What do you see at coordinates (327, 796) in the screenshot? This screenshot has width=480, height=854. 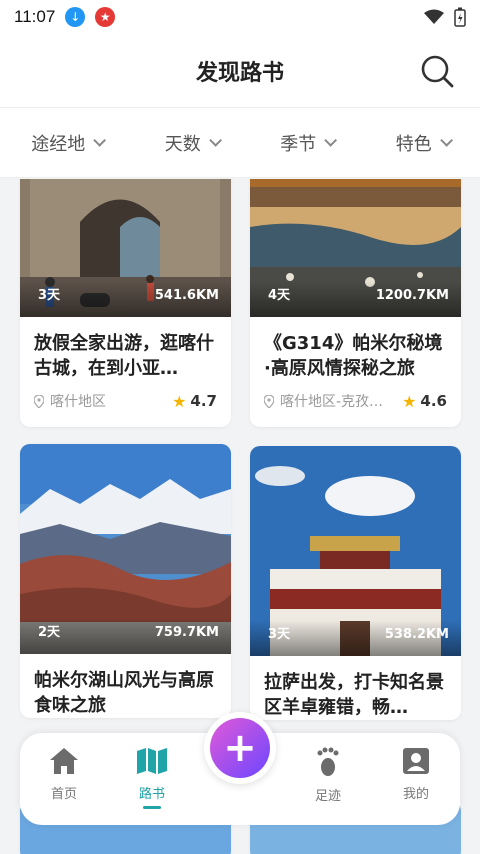 I see `tab-footprint-label: 足迹` at bounding box center [327, 796].